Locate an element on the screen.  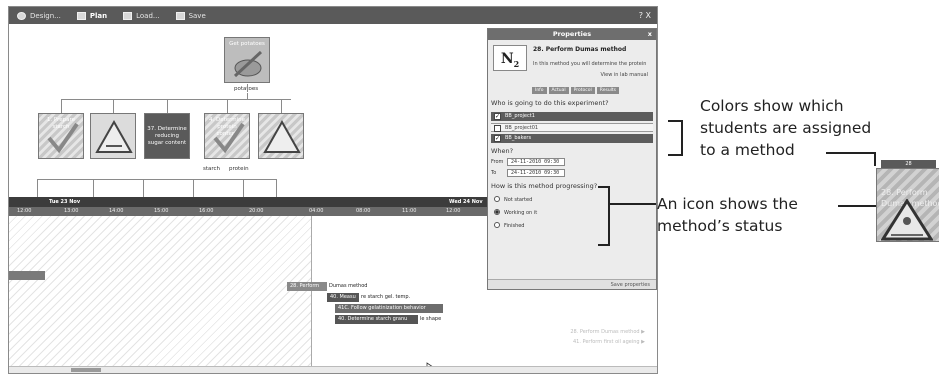
from-label: From is located at coordinates (497, 162).